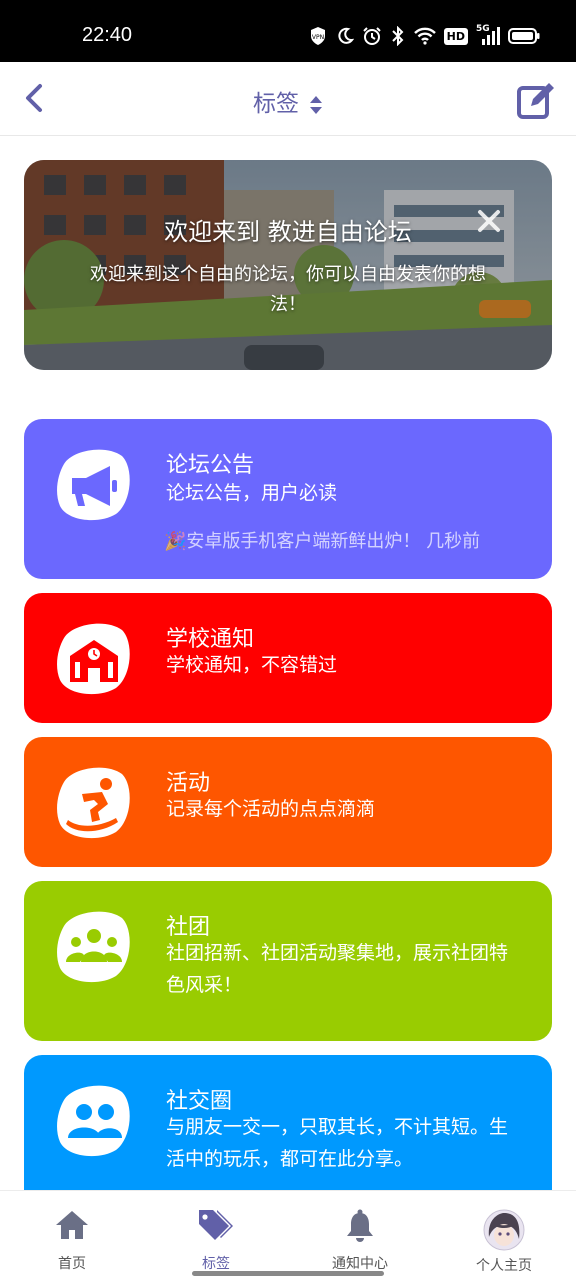 This screenshot has height=1280, width=576. What do you see at coordinates (252, 665) in the screenshot?
I see `category-desc: 学校通知，不容错过` at bounding box center [252, 665].